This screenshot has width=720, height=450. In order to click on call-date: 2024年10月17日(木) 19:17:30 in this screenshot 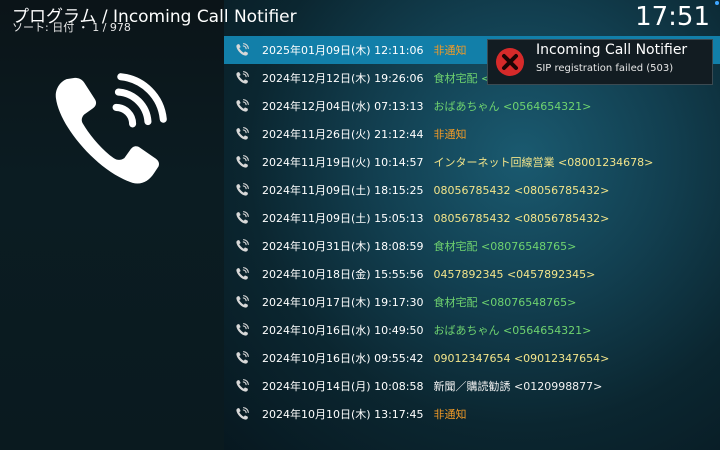, I will do `click(343, 302)`.